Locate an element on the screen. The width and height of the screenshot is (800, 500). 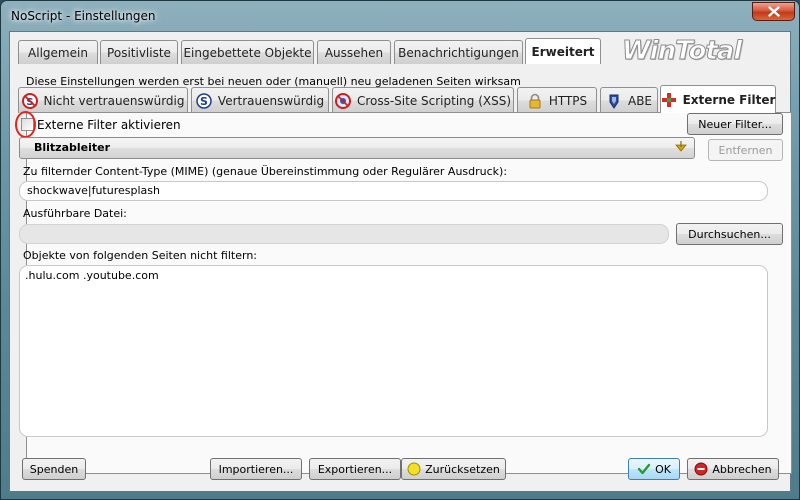
tab-label: Aussehen is located at coordinates (354, 52).